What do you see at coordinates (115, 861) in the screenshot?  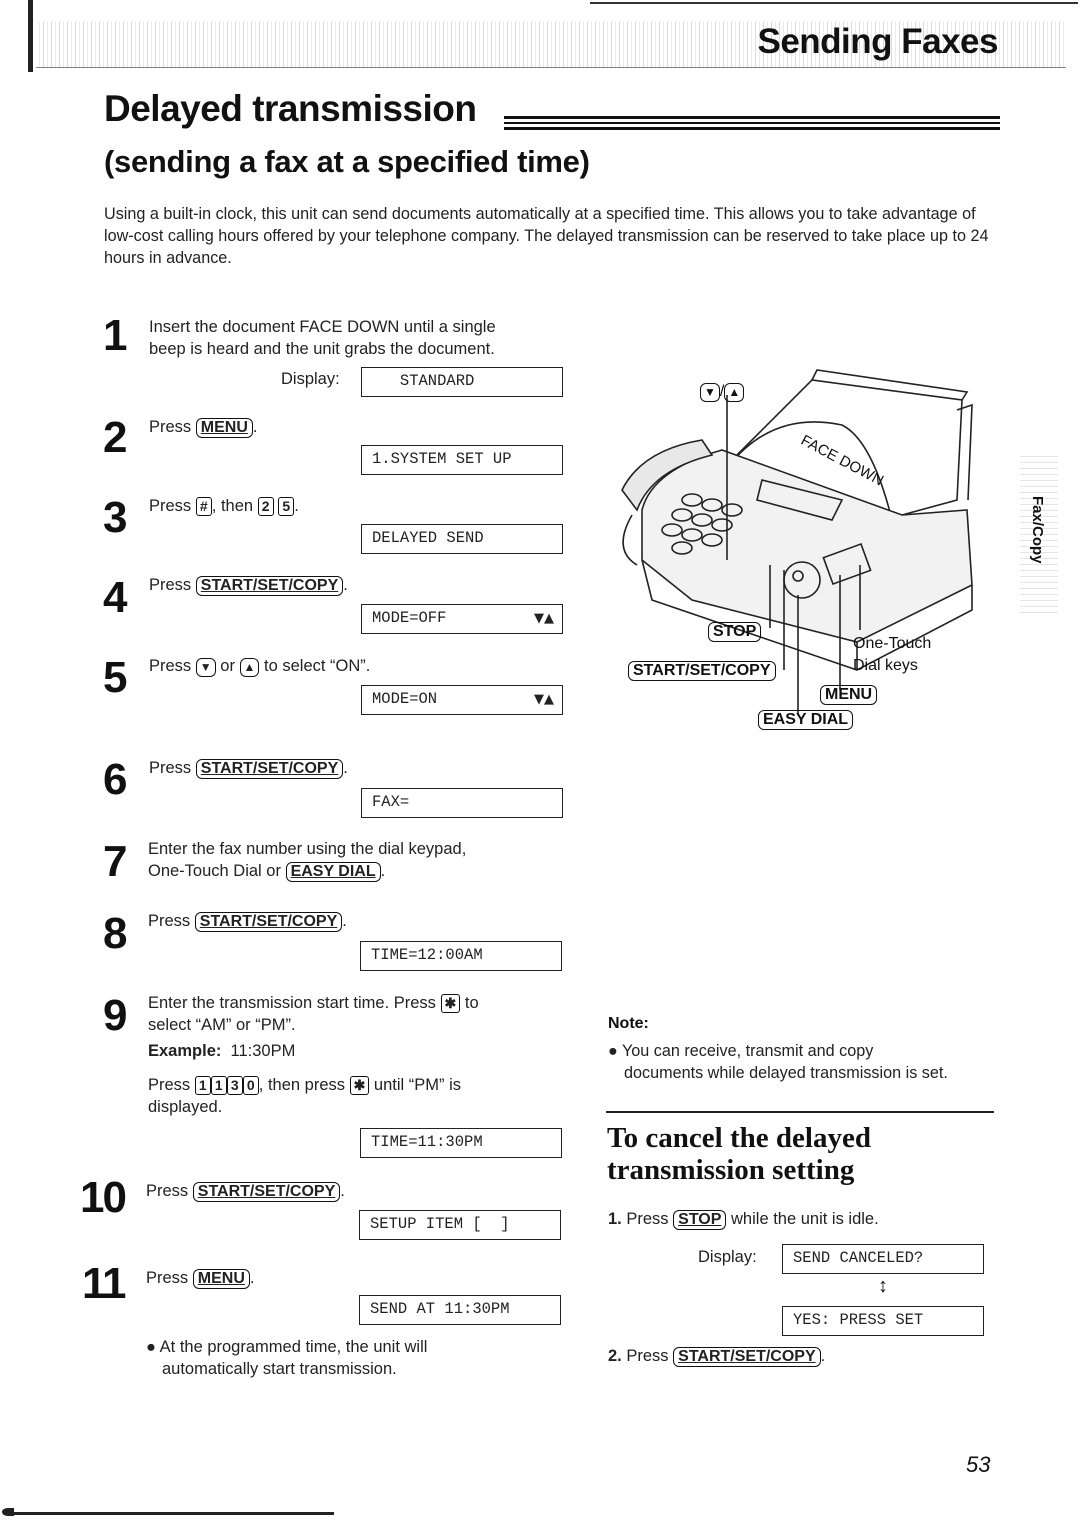 I see `step-number: 7` at bounding box center [115, 861].